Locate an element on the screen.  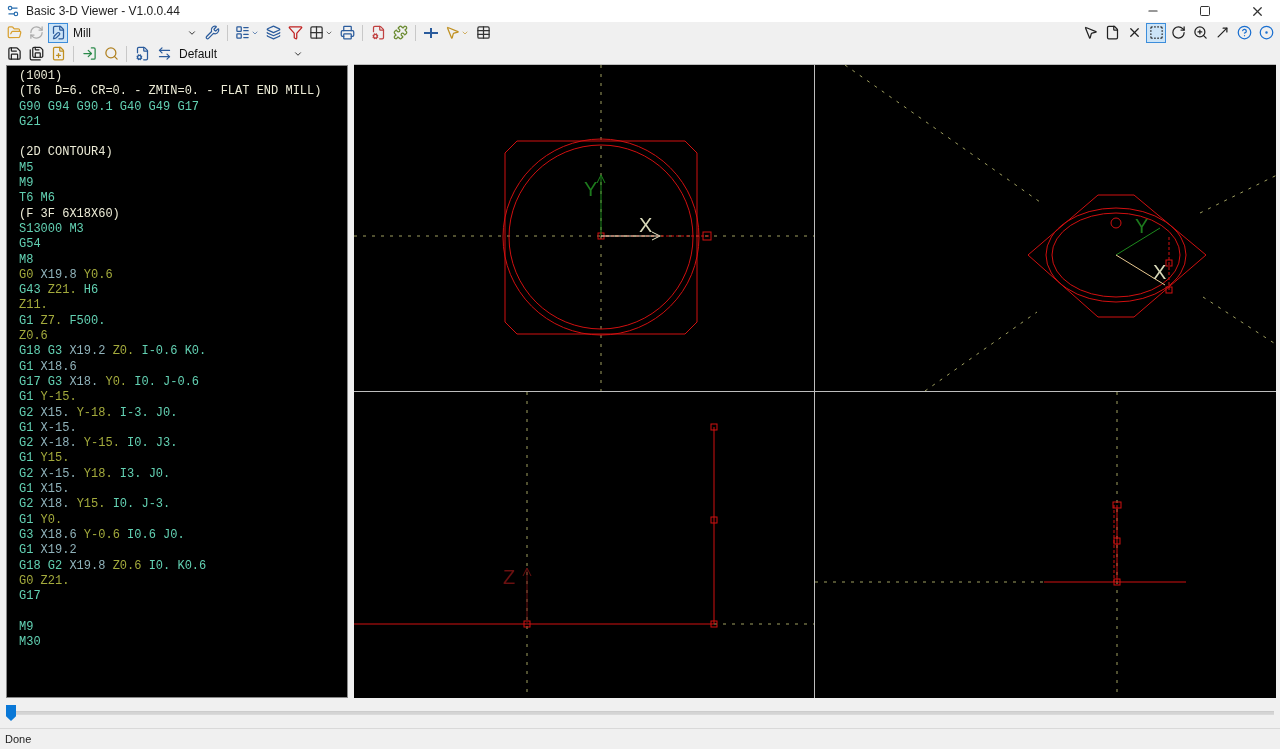
code-line: G54 is located at coordinates (30, 245).